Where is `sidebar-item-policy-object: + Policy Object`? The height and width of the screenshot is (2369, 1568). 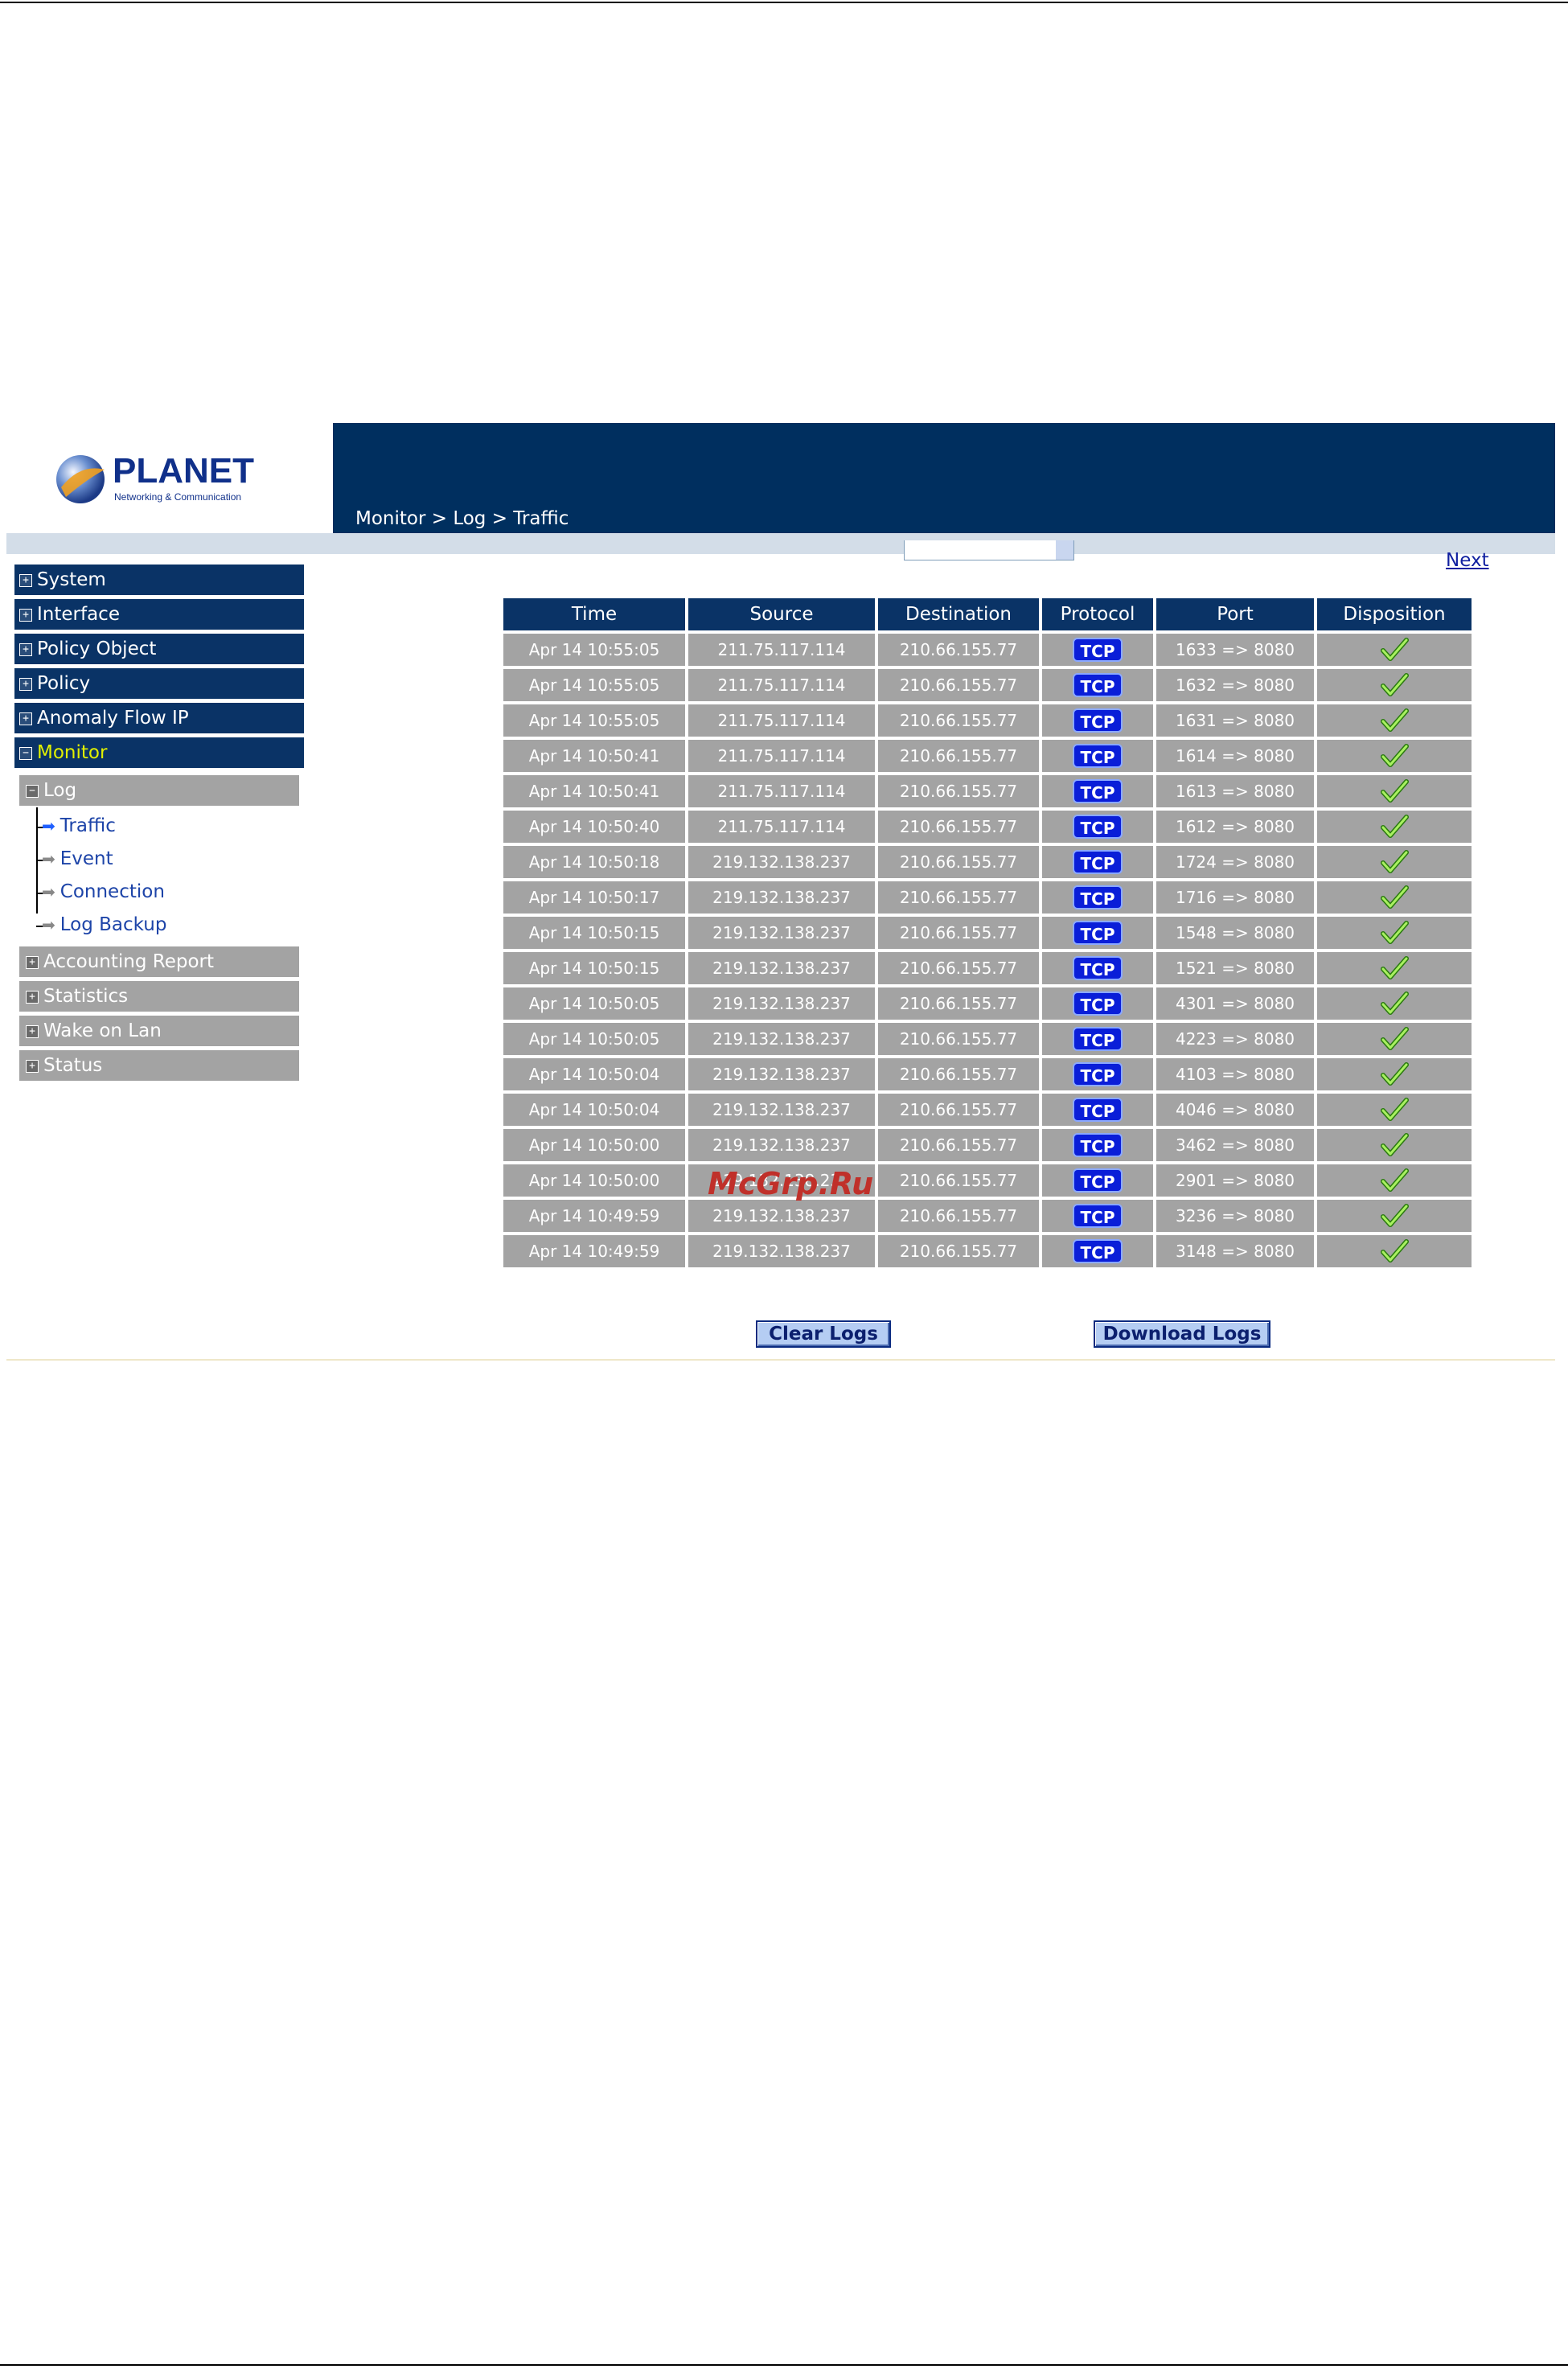 sidebar-item-policy-object: + Policy Object is located at coordinates (159, 649).